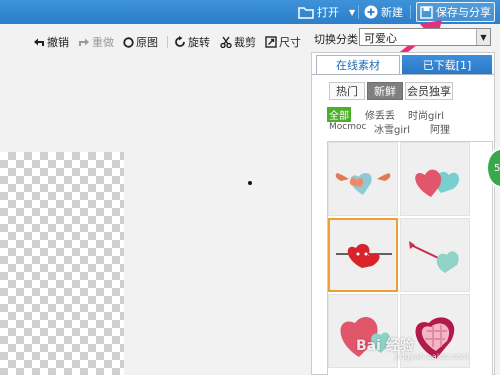 The image size is (500, 375). I want to click on sticker-winged-heart, so click(363, 179).